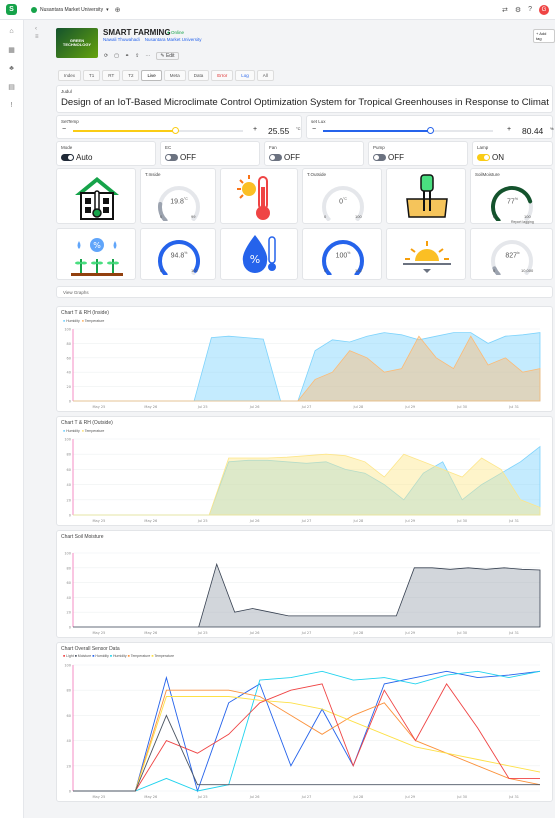 The width and height of the screenshot is (555, 818). Describe the element at coordinates (314, 153) in the screenshot. I see `toggle-fan-card: Fan OFF` at that location.